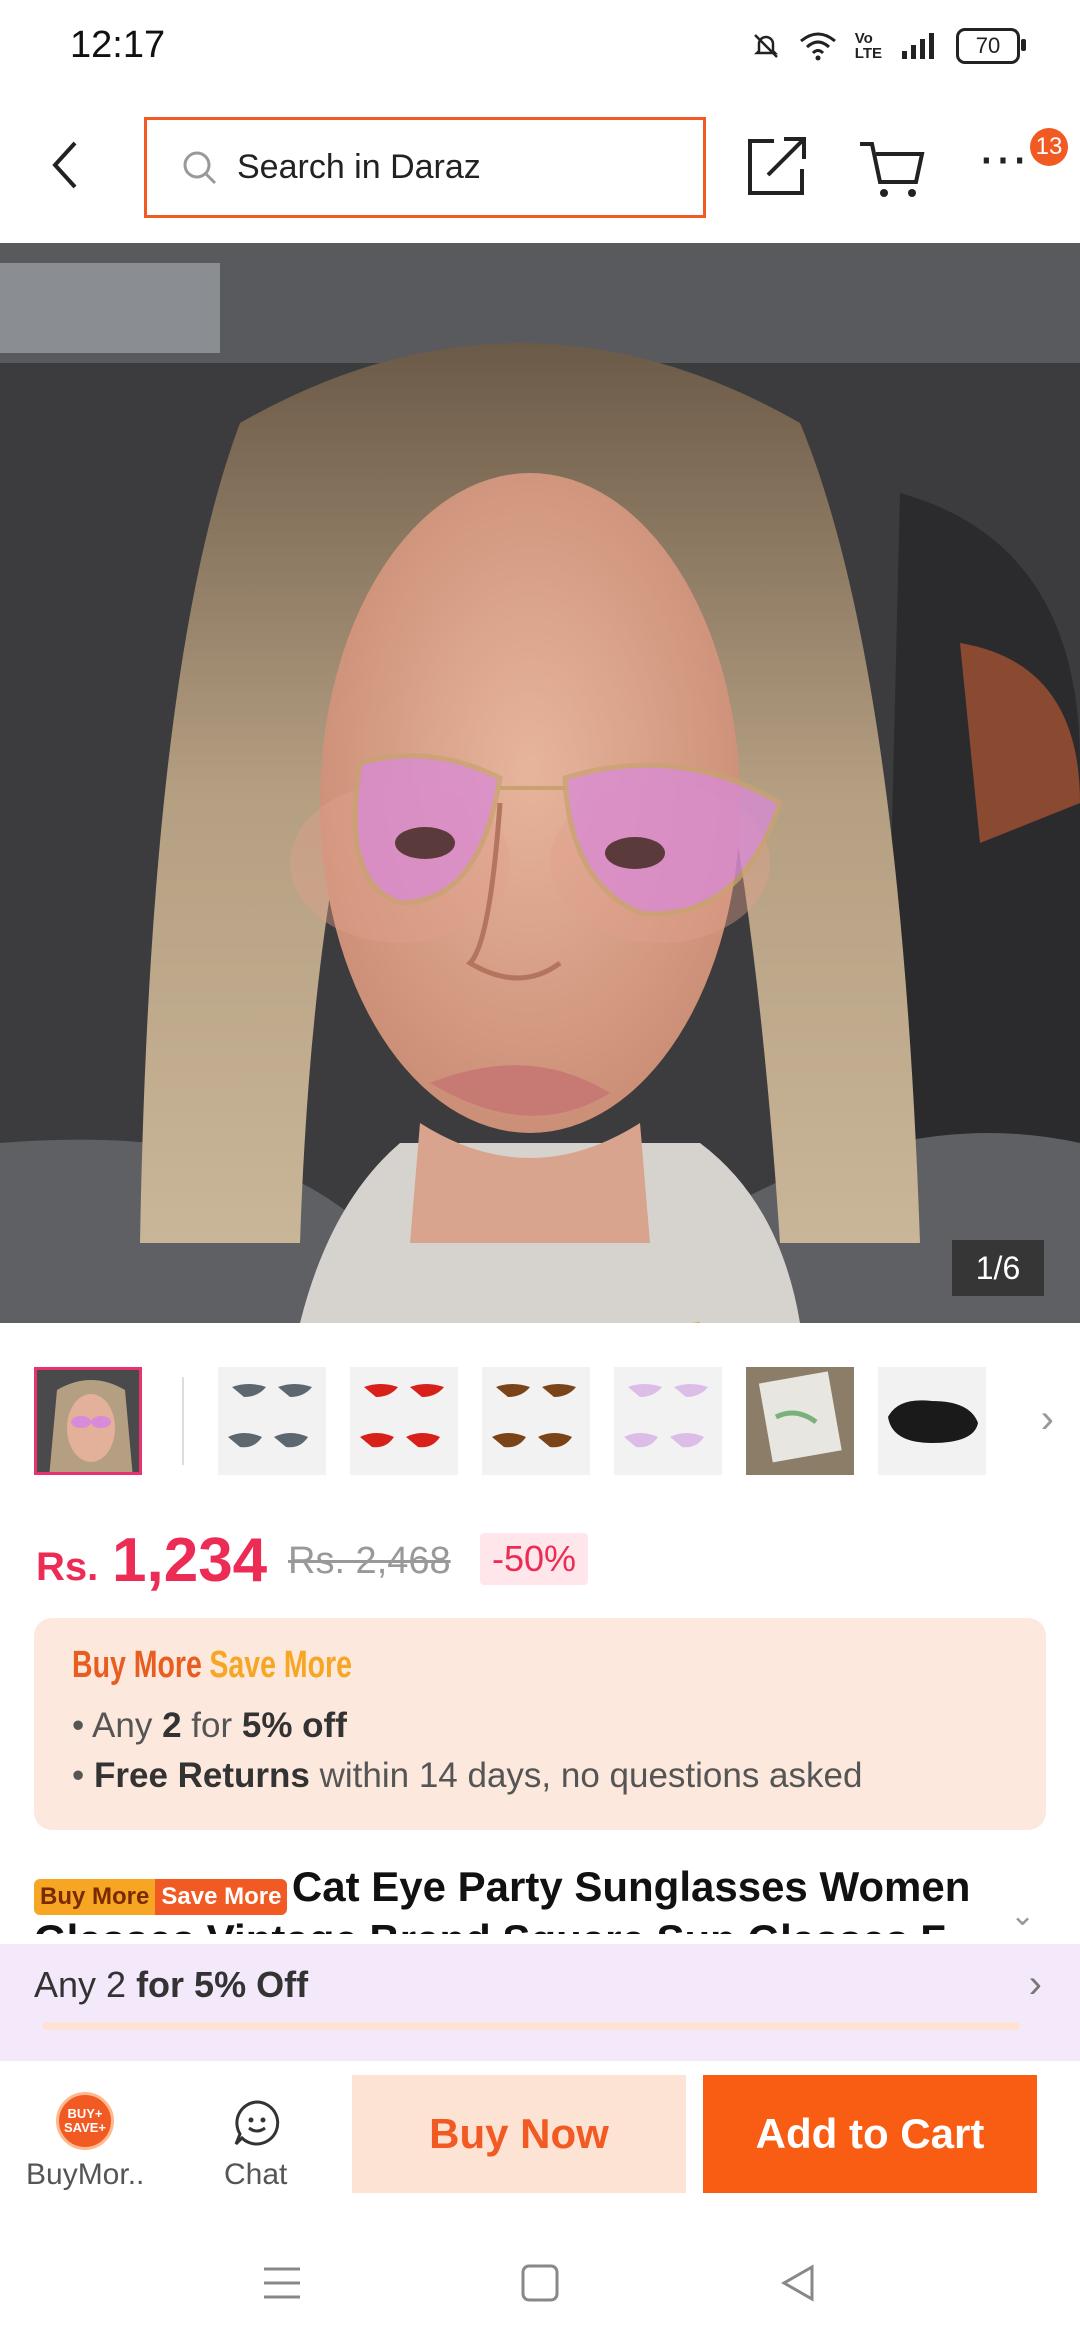 The width and height of the screenshot is (1080, 2340). I want to click on price-currency: Rs., so click(67, 1567).